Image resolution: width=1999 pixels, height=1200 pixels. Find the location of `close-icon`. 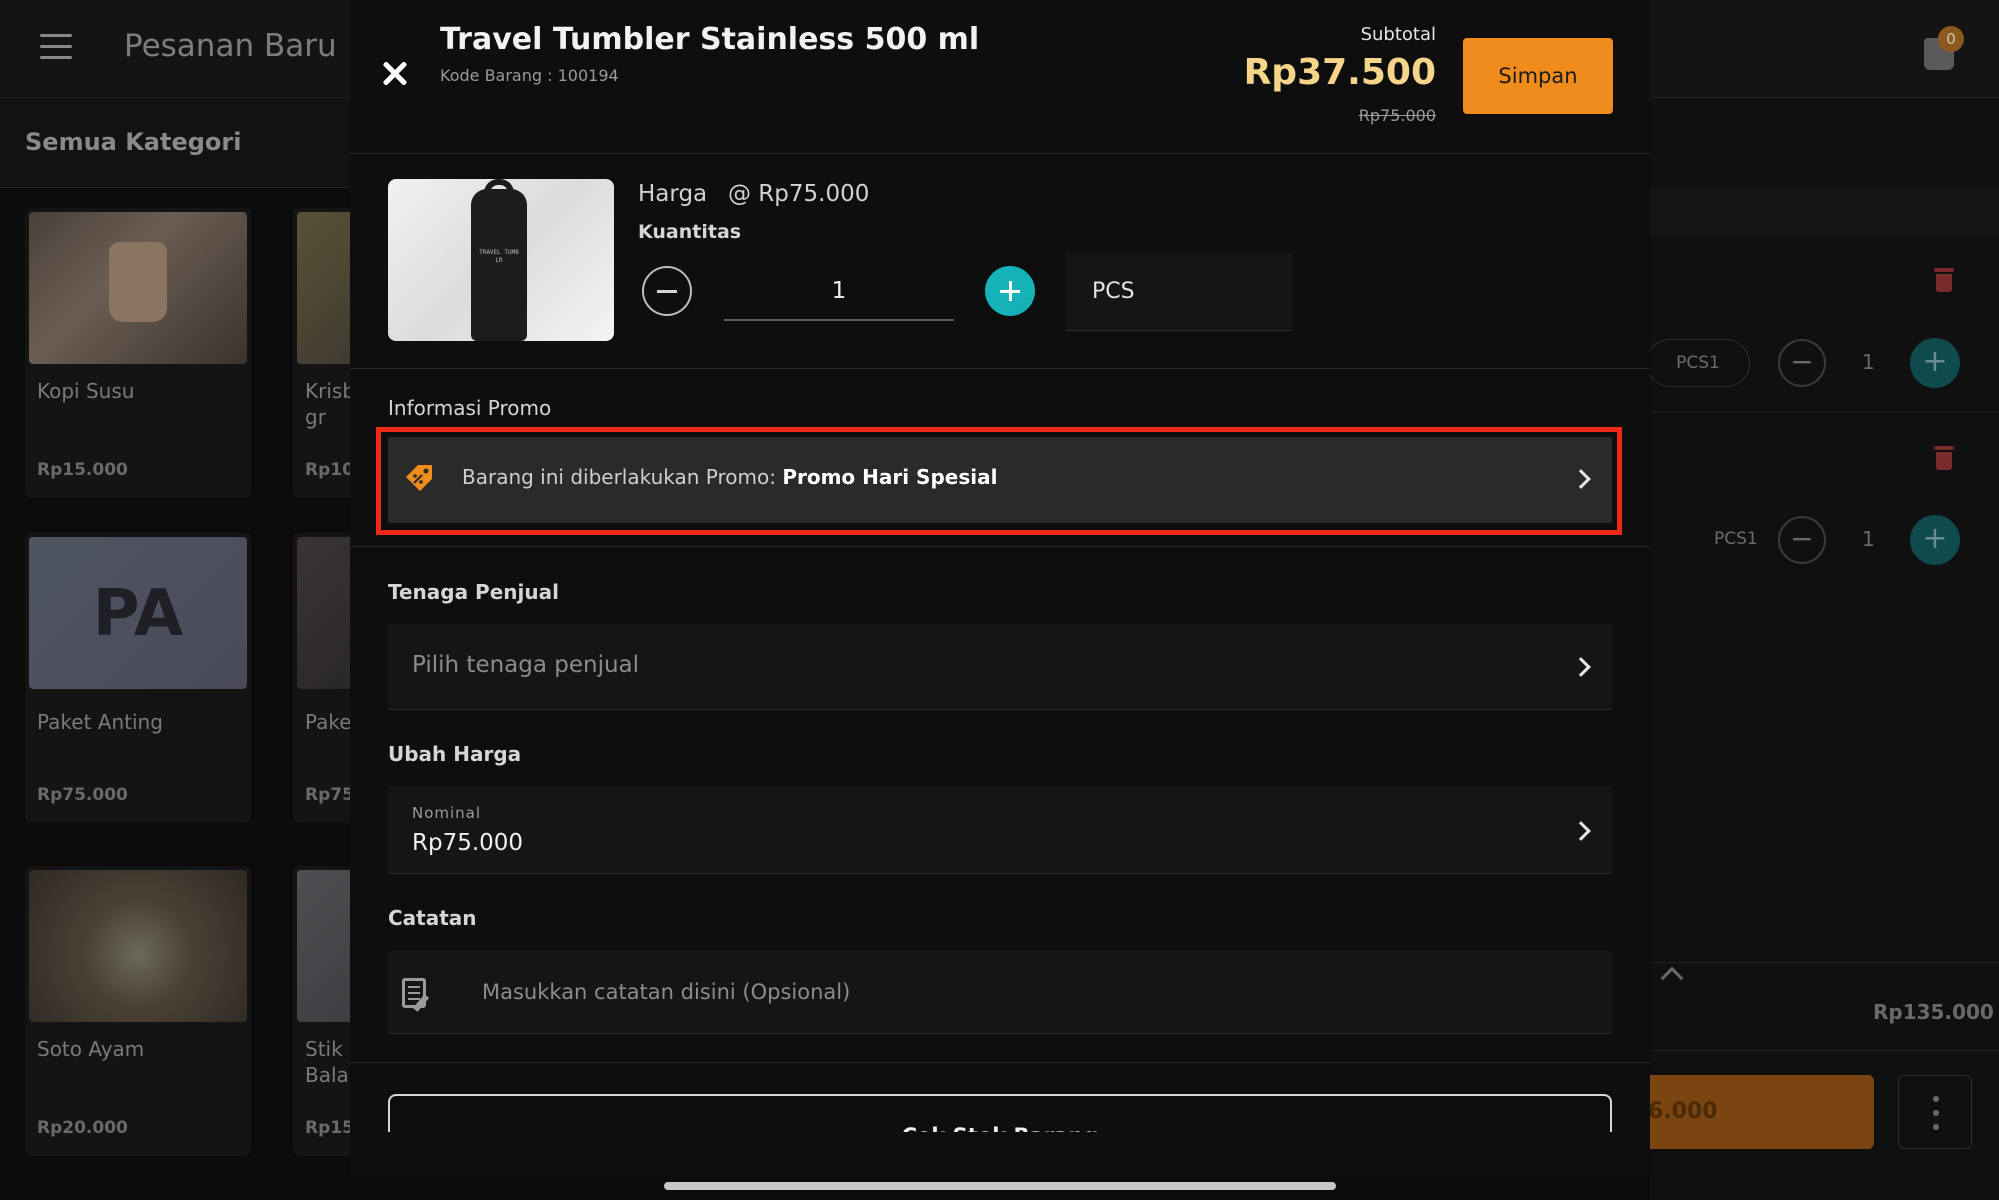

close-icon is located at coordinates (396, 74).